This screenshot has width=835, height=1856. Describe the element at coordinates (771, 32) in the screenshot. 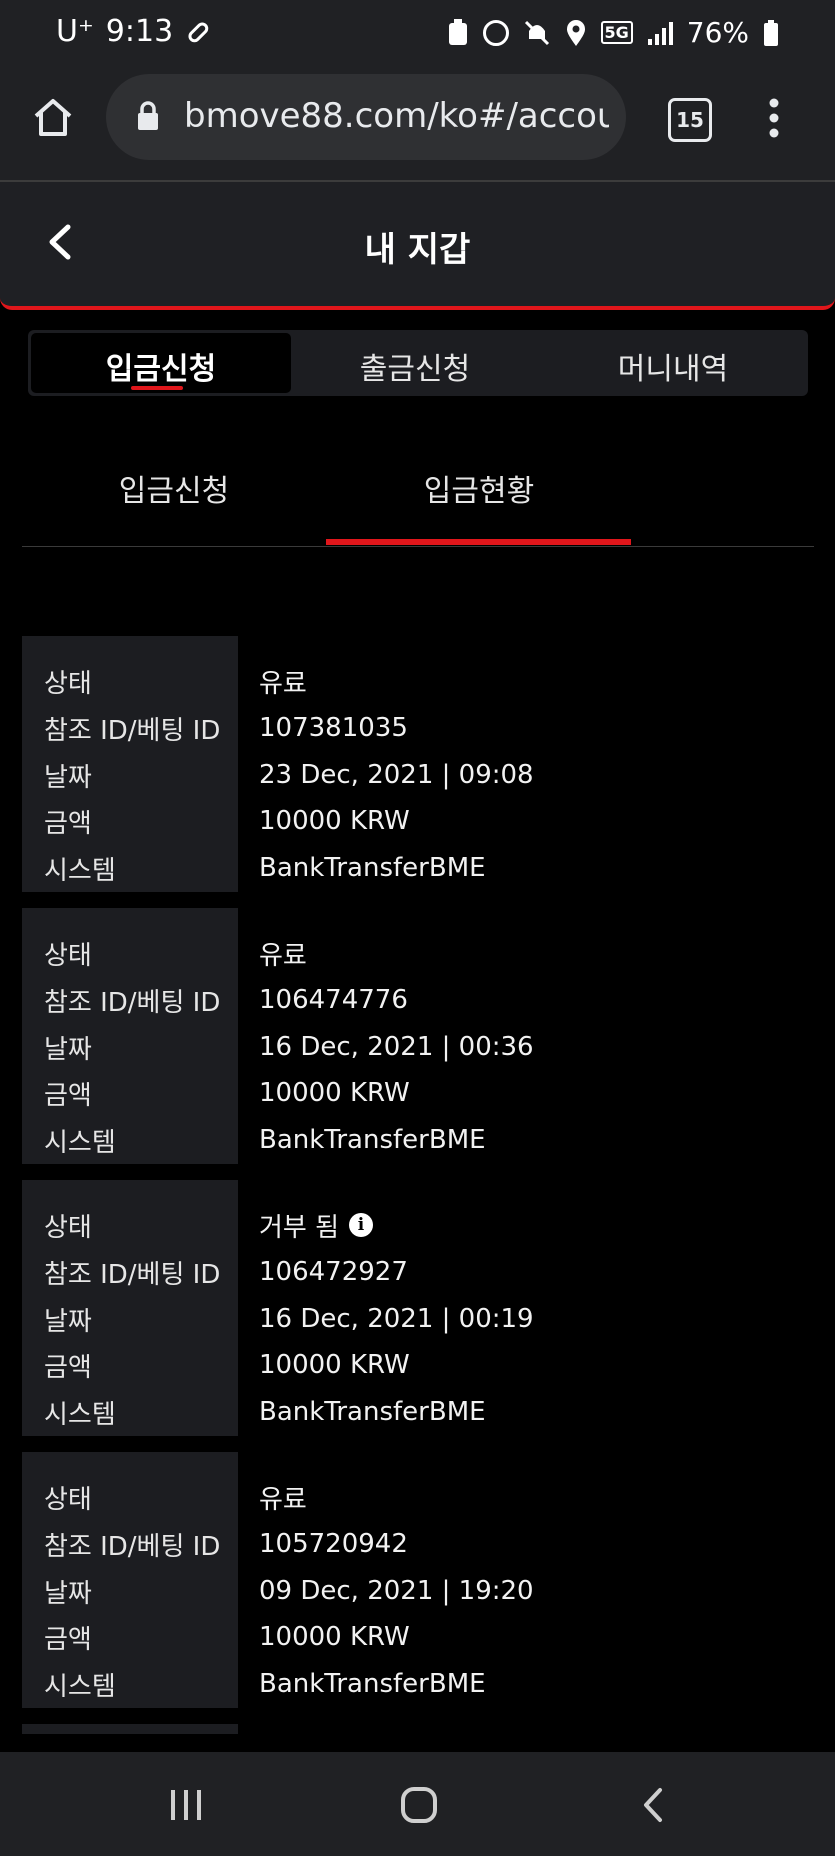

I see `battery-icon` at that location.